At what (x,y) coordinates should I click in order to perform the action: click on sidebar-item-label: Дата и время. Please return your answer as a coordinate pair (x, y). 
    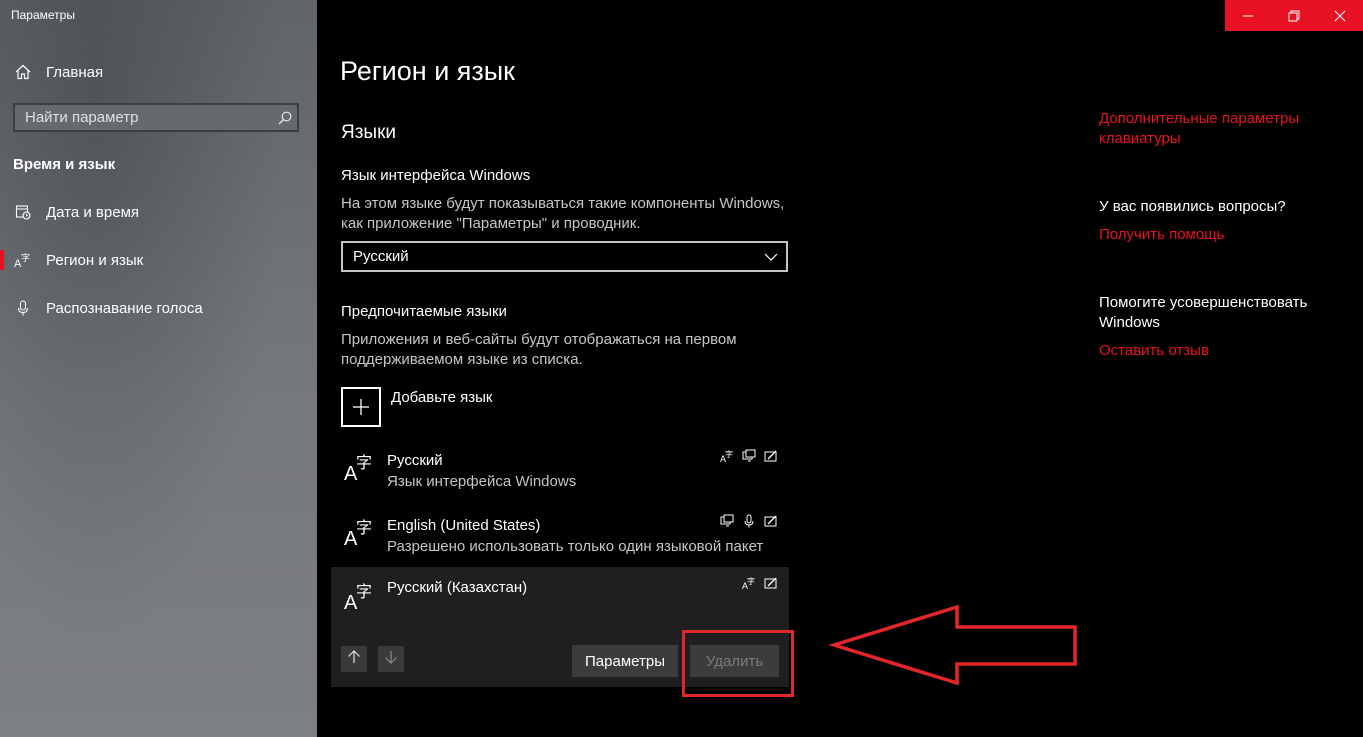
    Looking at the image, I should click on (93, 212).